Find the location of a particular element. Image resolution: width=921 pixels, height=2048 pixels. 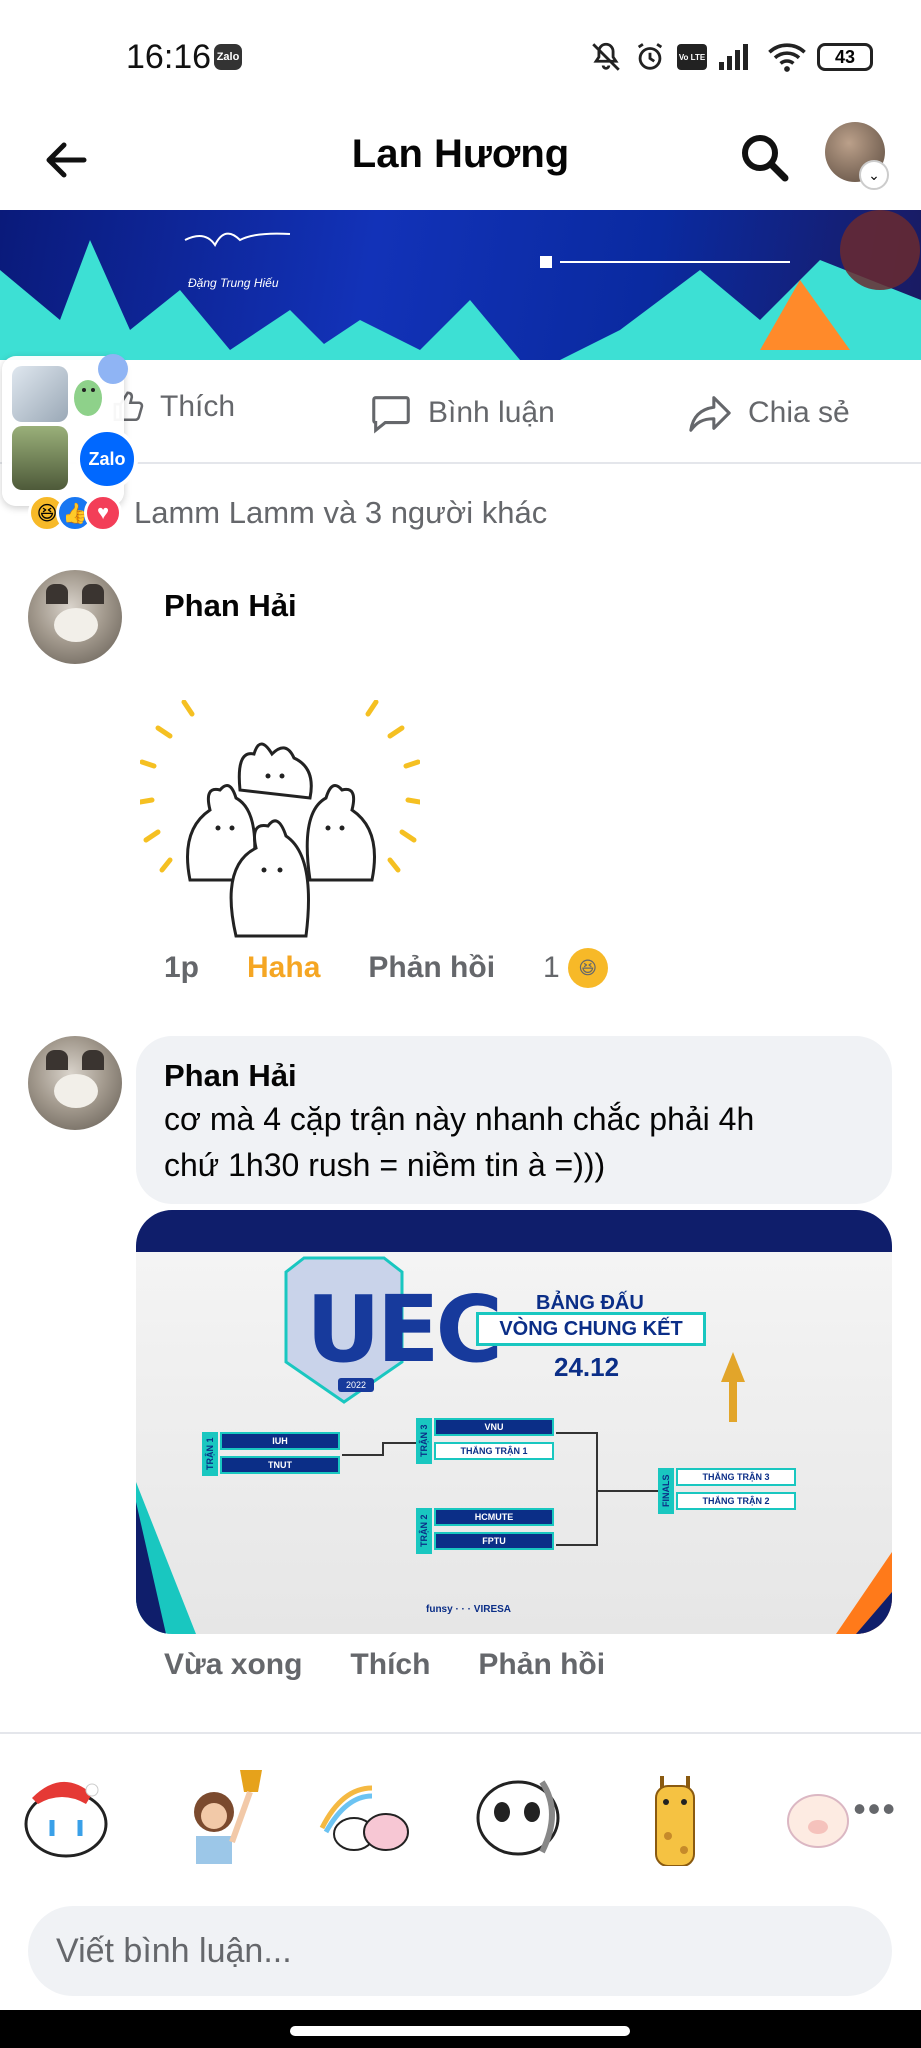

share-icon is located at coordinates (710, 414).